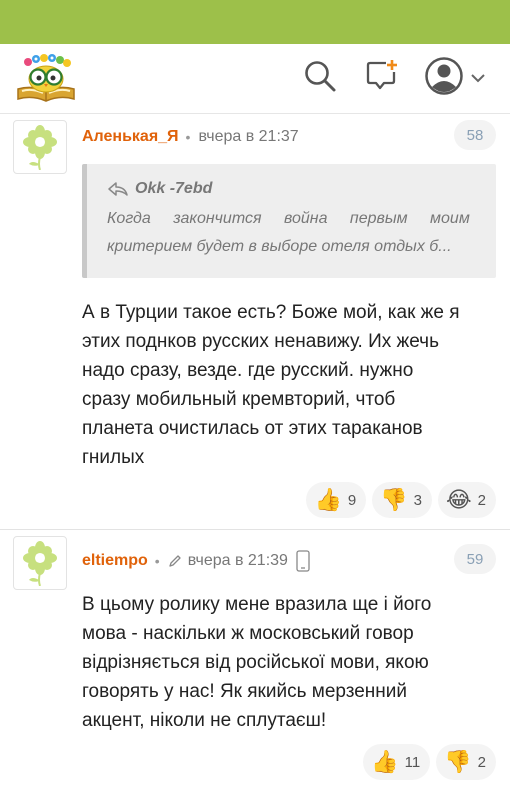  Describe the element at coordinates (260, 341) in the screenshot. I see `comment-line: этих поднков русских ненавижу. Их жечь` at that location.